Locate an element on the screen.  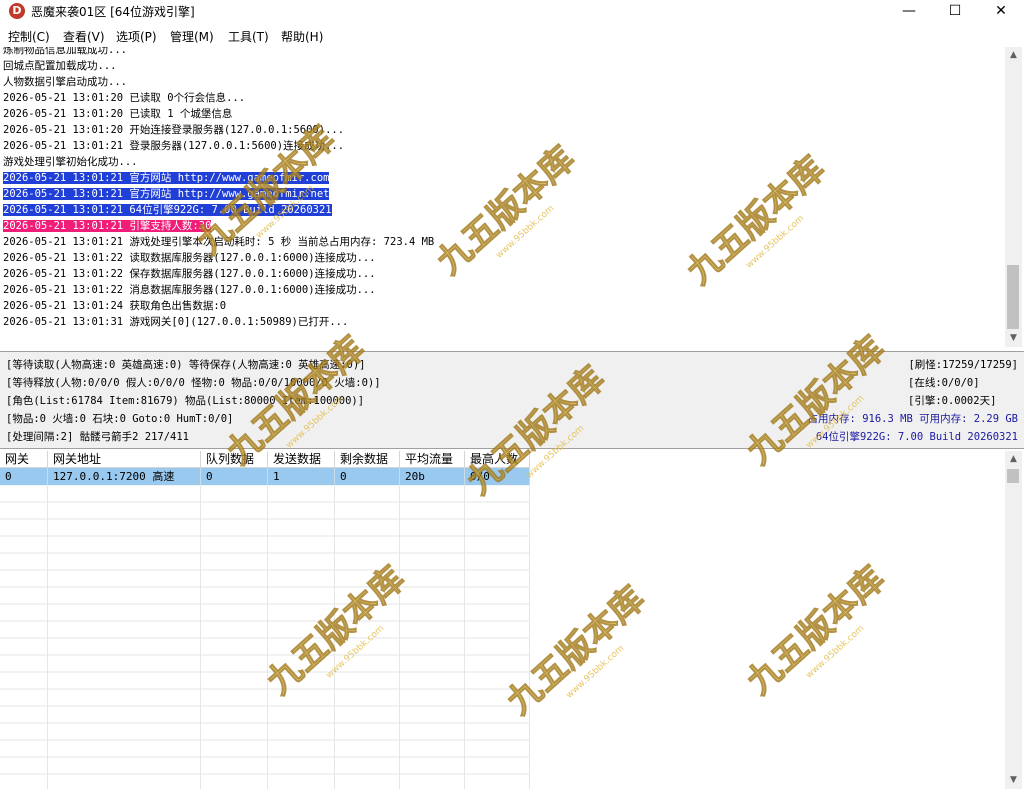
col-gateway: 网关 is located at coordinates (24, 459).